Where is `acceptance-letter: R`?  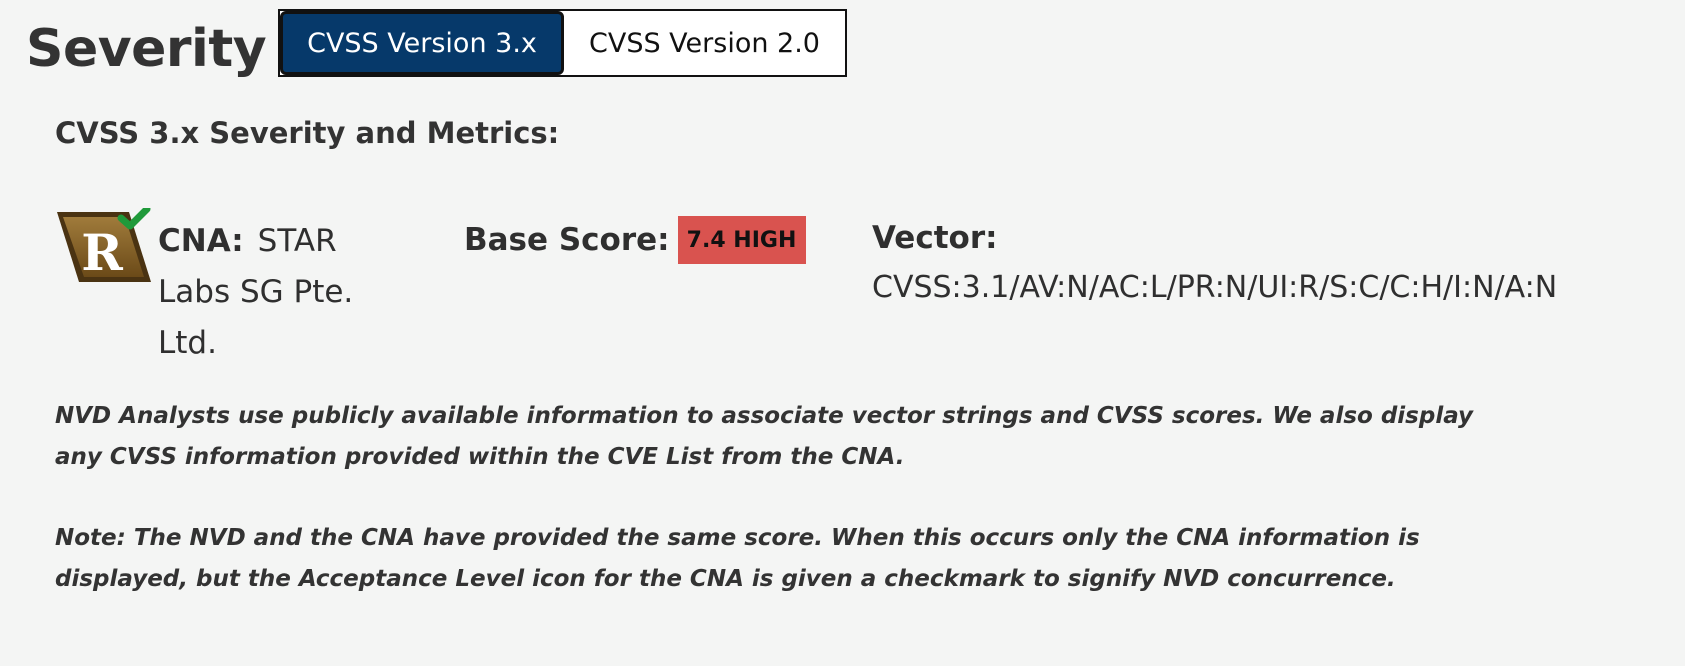 acceptance-letter: R is located at coordinates (102, 252).